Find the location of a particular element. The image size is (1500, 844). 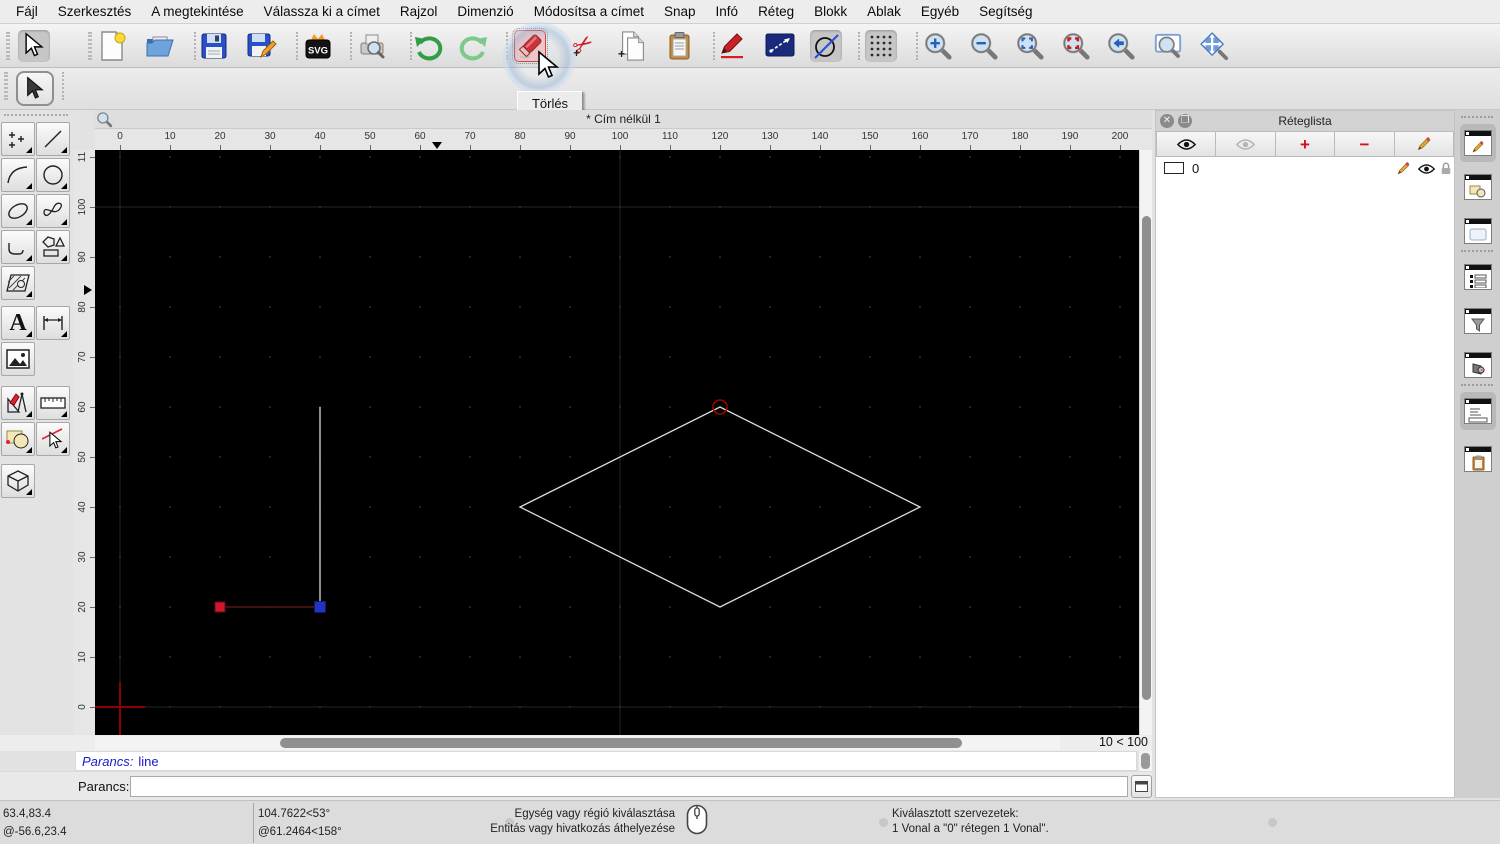

dimension-tool is located at coordinates (53, 323).